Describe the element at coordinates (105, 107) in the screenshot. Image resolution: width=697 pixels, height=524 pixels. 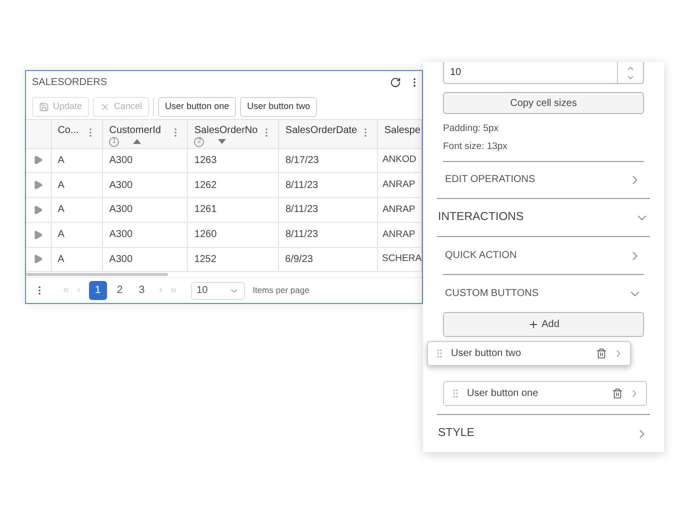
I see `close-icon` at that location.